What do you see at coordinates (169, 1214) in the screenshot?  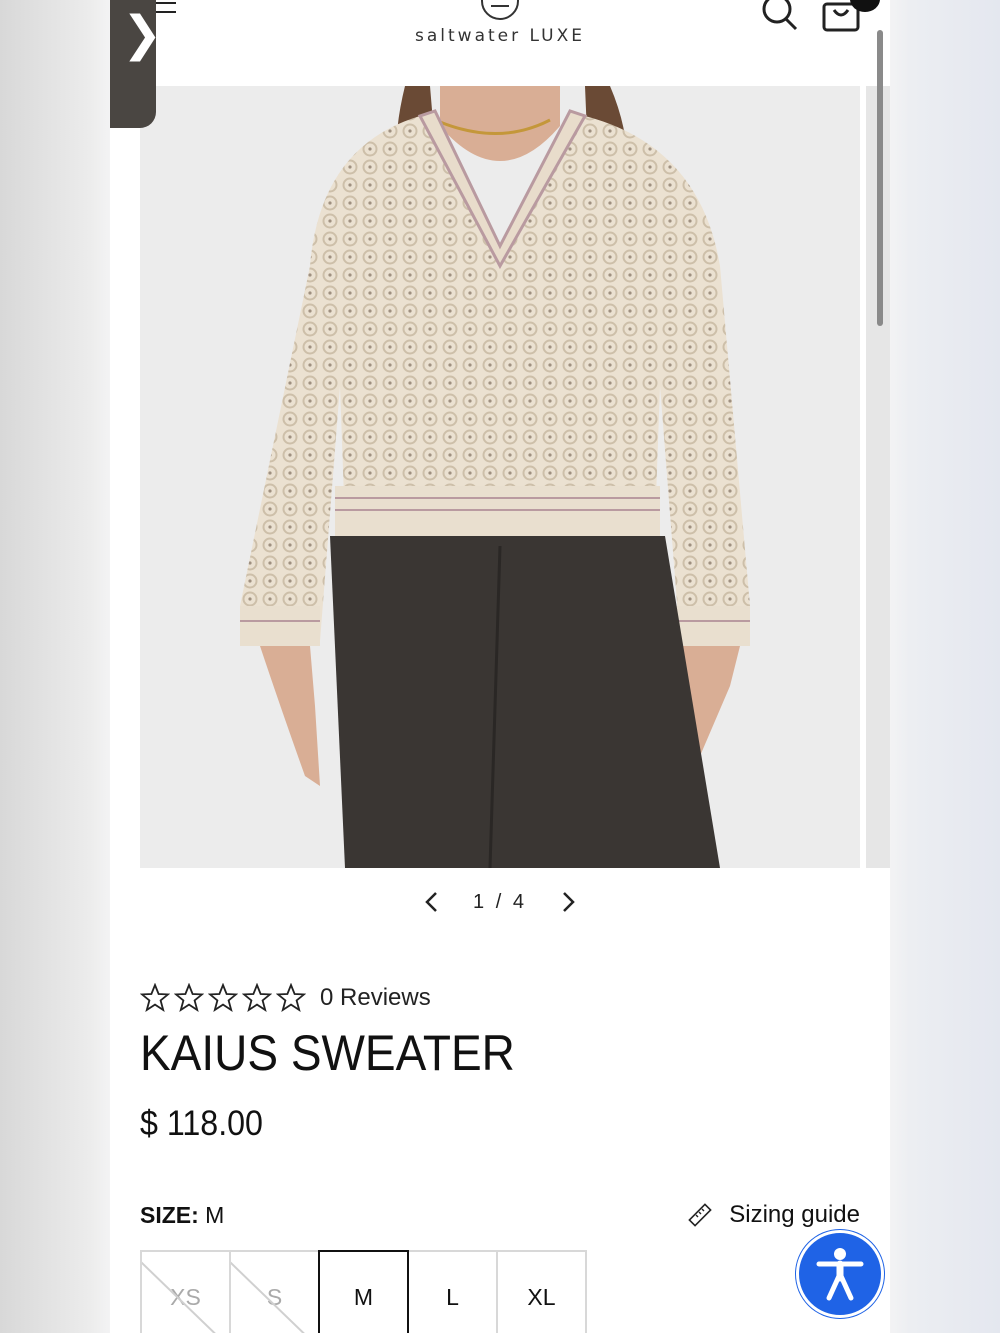 I see `size-label-text: SIZE:` at bounding box center [169, 1214].